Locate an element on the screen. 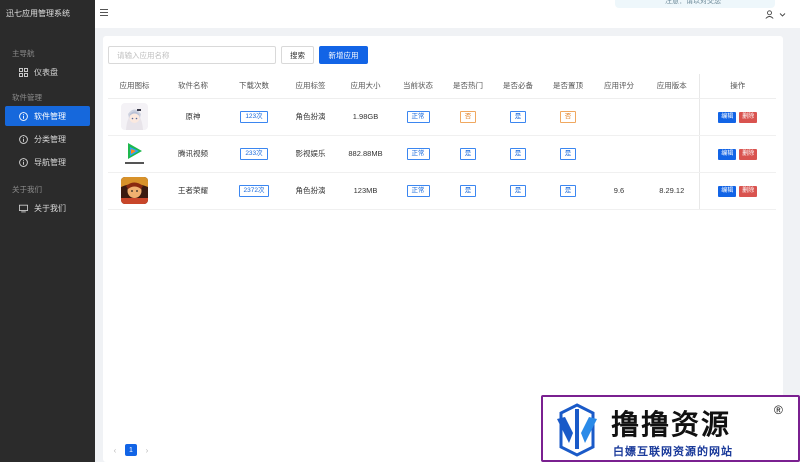 The height and width of the screenshot is (462, 800). column-header: 应用大小 is located at coordinates (365, 86).